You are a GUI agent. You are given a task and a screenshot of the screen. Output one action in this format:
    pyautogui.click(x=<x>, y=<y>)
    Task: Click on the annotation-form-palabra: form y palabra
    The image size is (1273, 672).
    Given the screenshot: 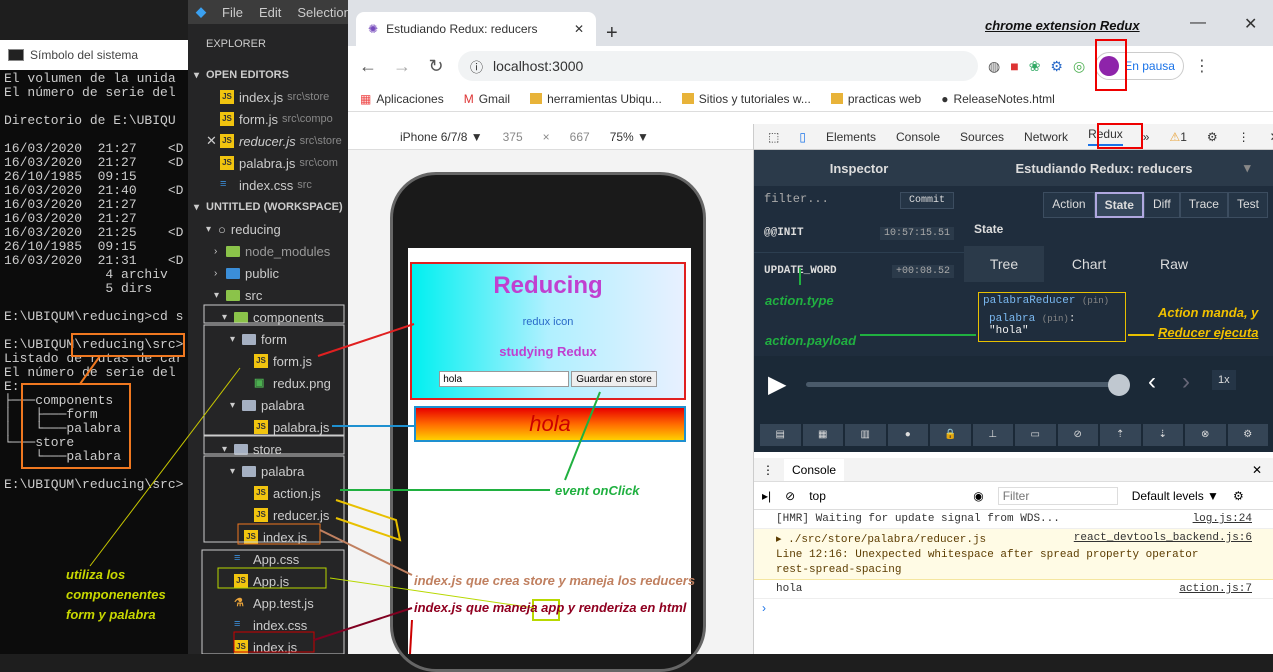 What is the action you would take?
    pyautogui.click(x=111, y=614)
    